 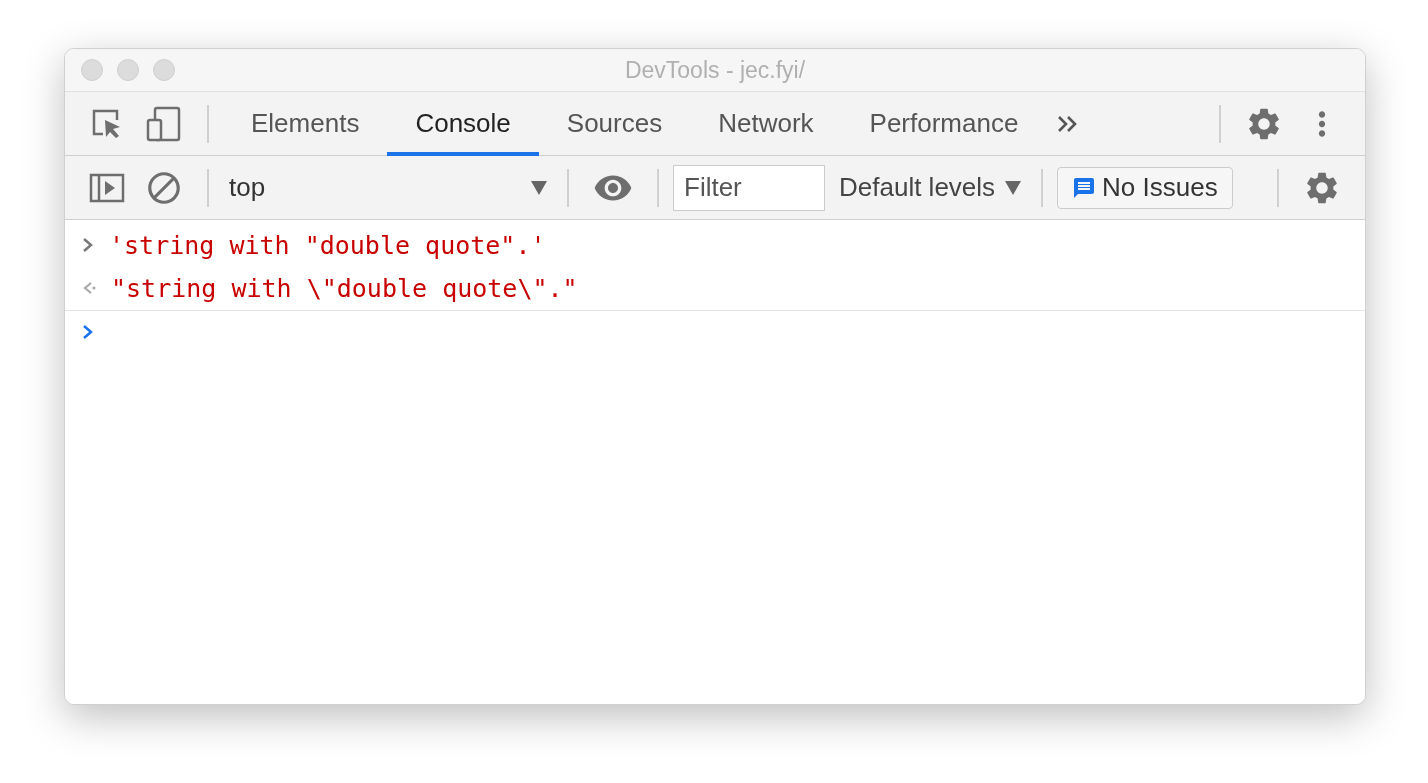 What do you see at coordinates (930, 187) in the screenshot?
I see `levels-dropdown: Default levels` at bounding box center [930, 187].